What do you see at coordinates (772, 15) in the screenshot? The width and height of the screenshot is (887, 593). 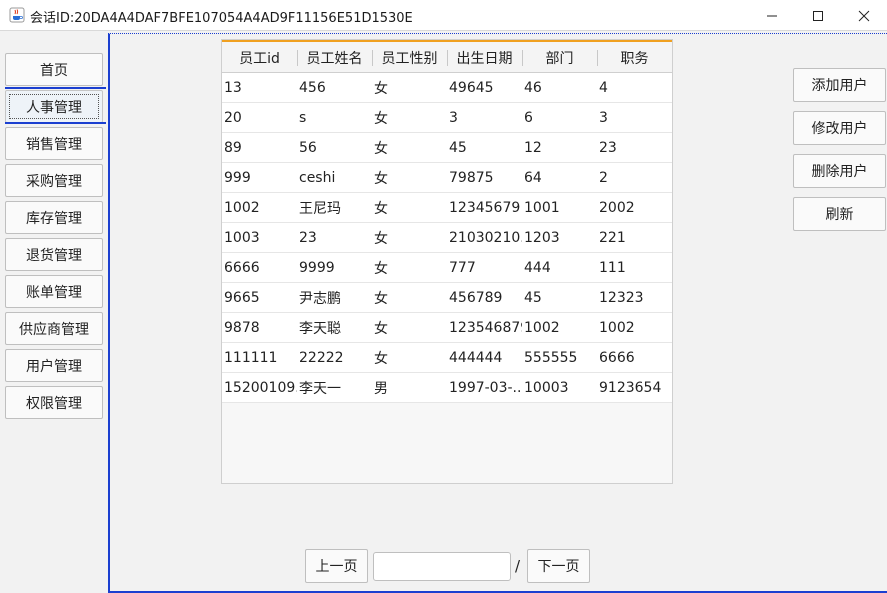 I see `minimize-button` at bounding box center [772, 15].